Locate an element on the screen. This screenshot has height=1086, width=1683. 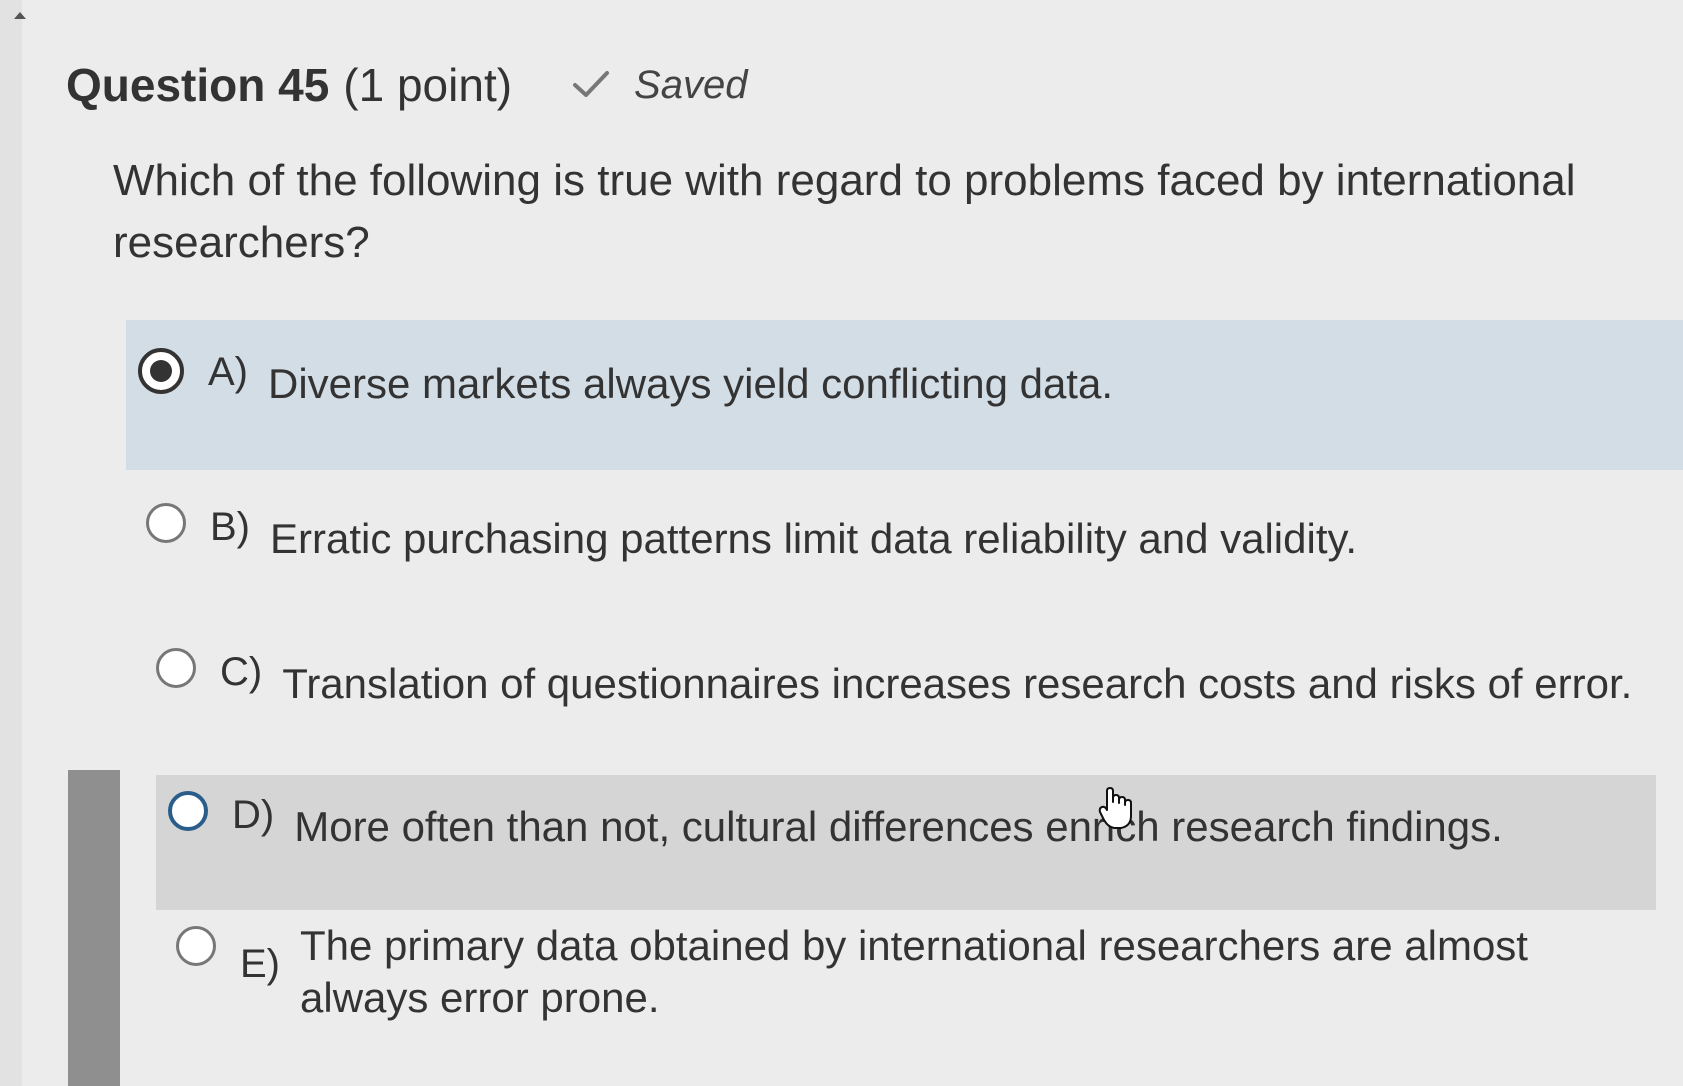
option-letter: B) is located at coordinates (230, 527).